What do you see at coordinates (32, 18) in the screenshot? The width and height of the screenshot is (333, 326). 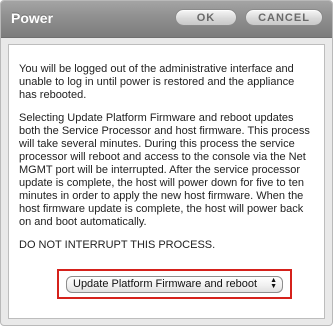 I see `dialog-title: Power` at bounding box center [32, 18].